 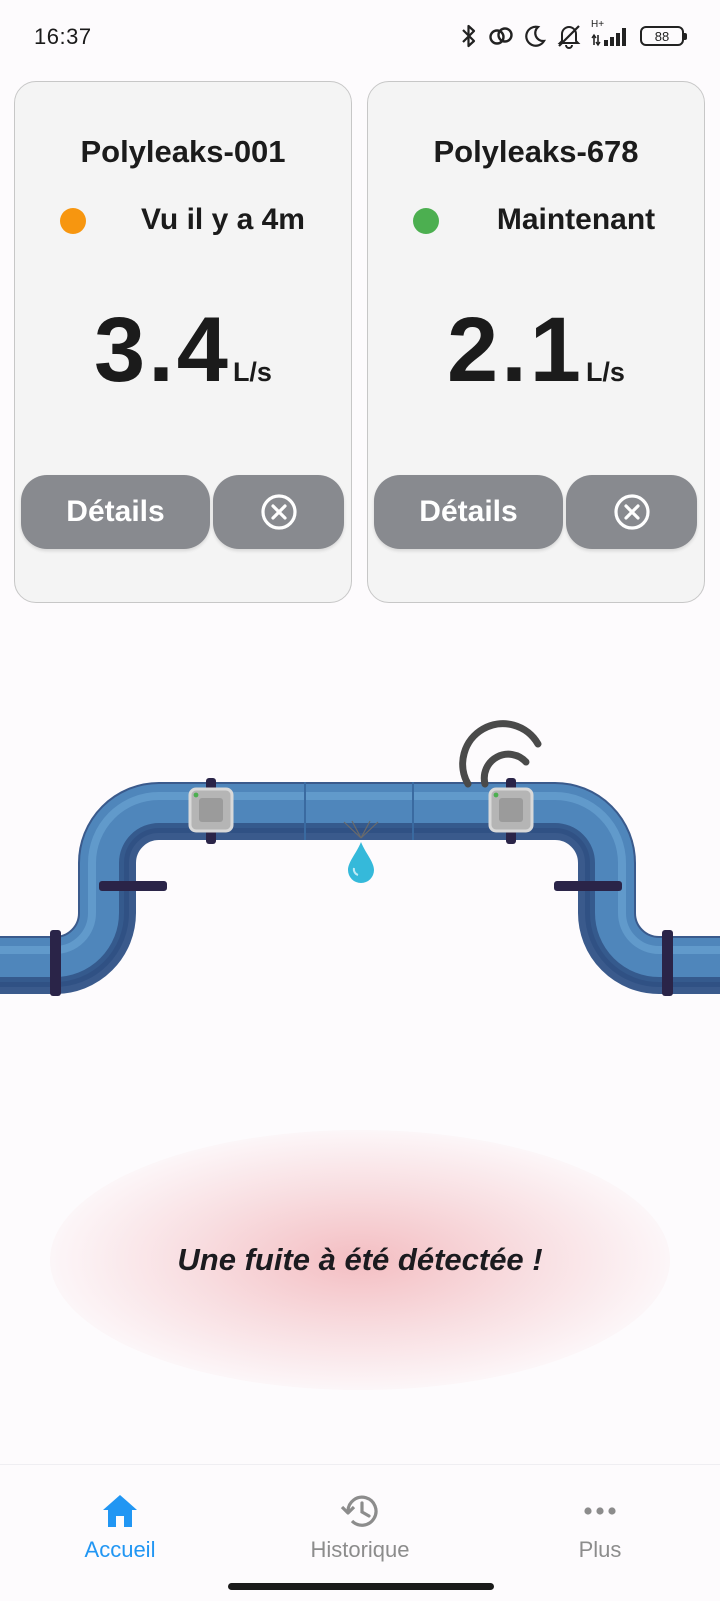 I want to click on nav-home-label: Accueil, so click(x=120, y=1549).